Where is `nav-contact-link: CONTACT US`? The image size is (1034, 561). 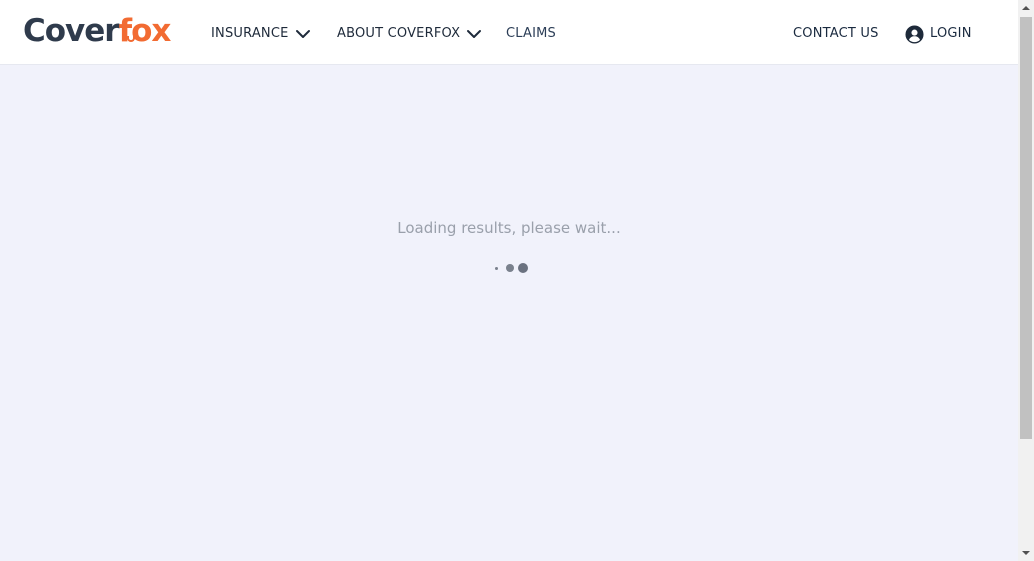
nav-contact-link: CONTACT US is located at coordinates (836, 34).